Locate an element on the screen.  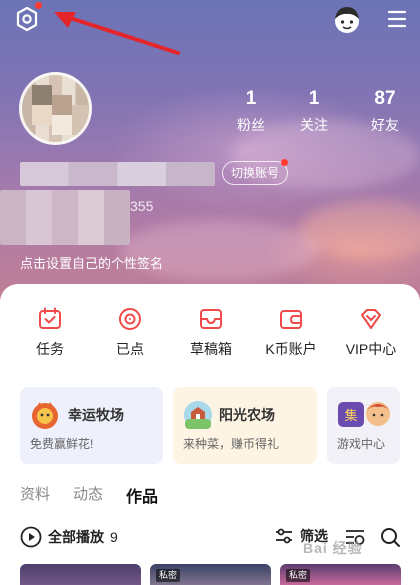
hamburger-menu-icon is located at coordinates (397, 19).